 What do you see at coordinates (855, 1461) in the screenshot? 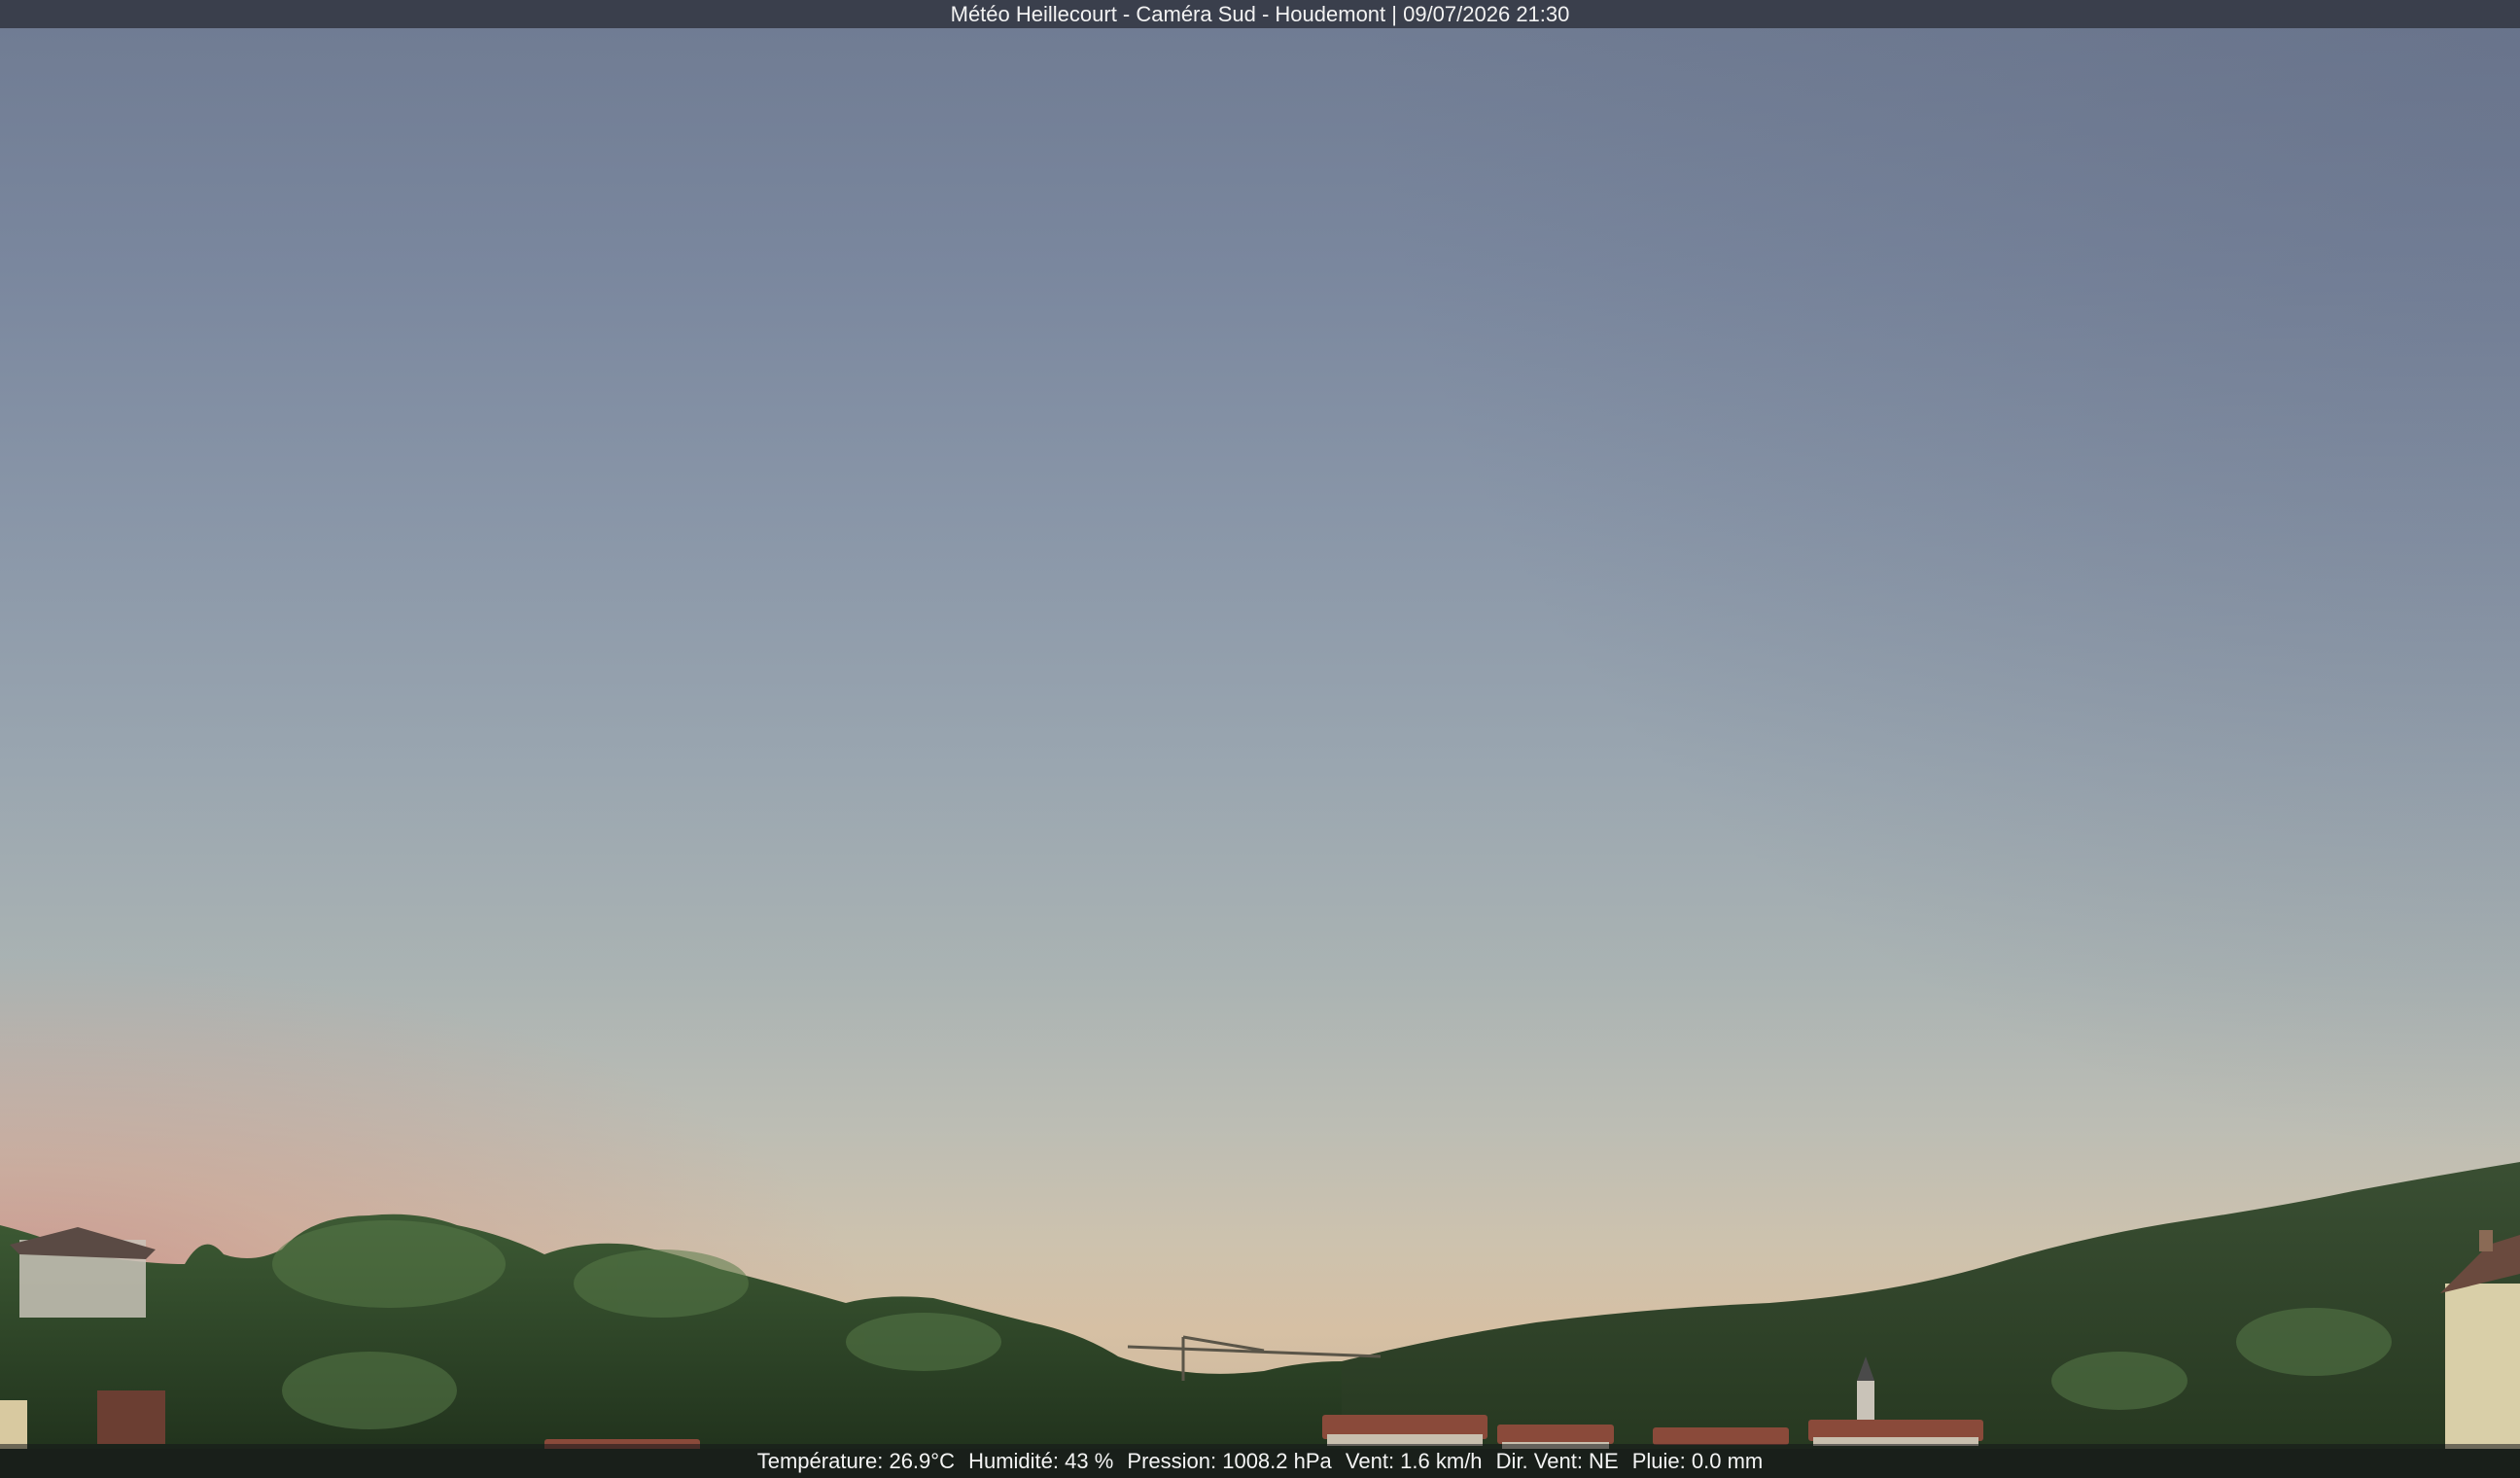
I see `temperature-readout: Température: 26.9°C` at bounding box center [855, 1461].